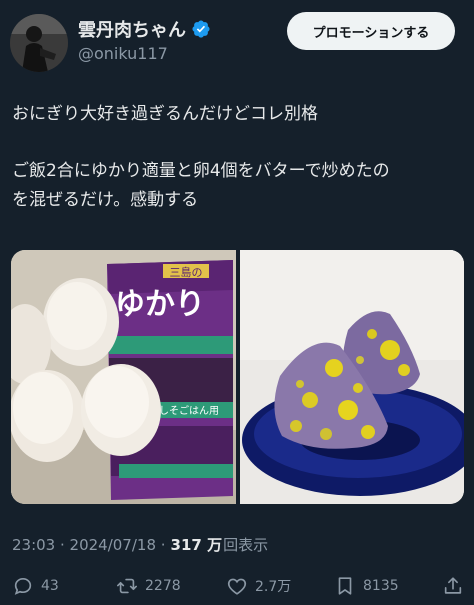  What do you see at coordinates (123, 53) in the screenshot?
I see `author-handle: @oniku117` at bounding box center [123, 53].